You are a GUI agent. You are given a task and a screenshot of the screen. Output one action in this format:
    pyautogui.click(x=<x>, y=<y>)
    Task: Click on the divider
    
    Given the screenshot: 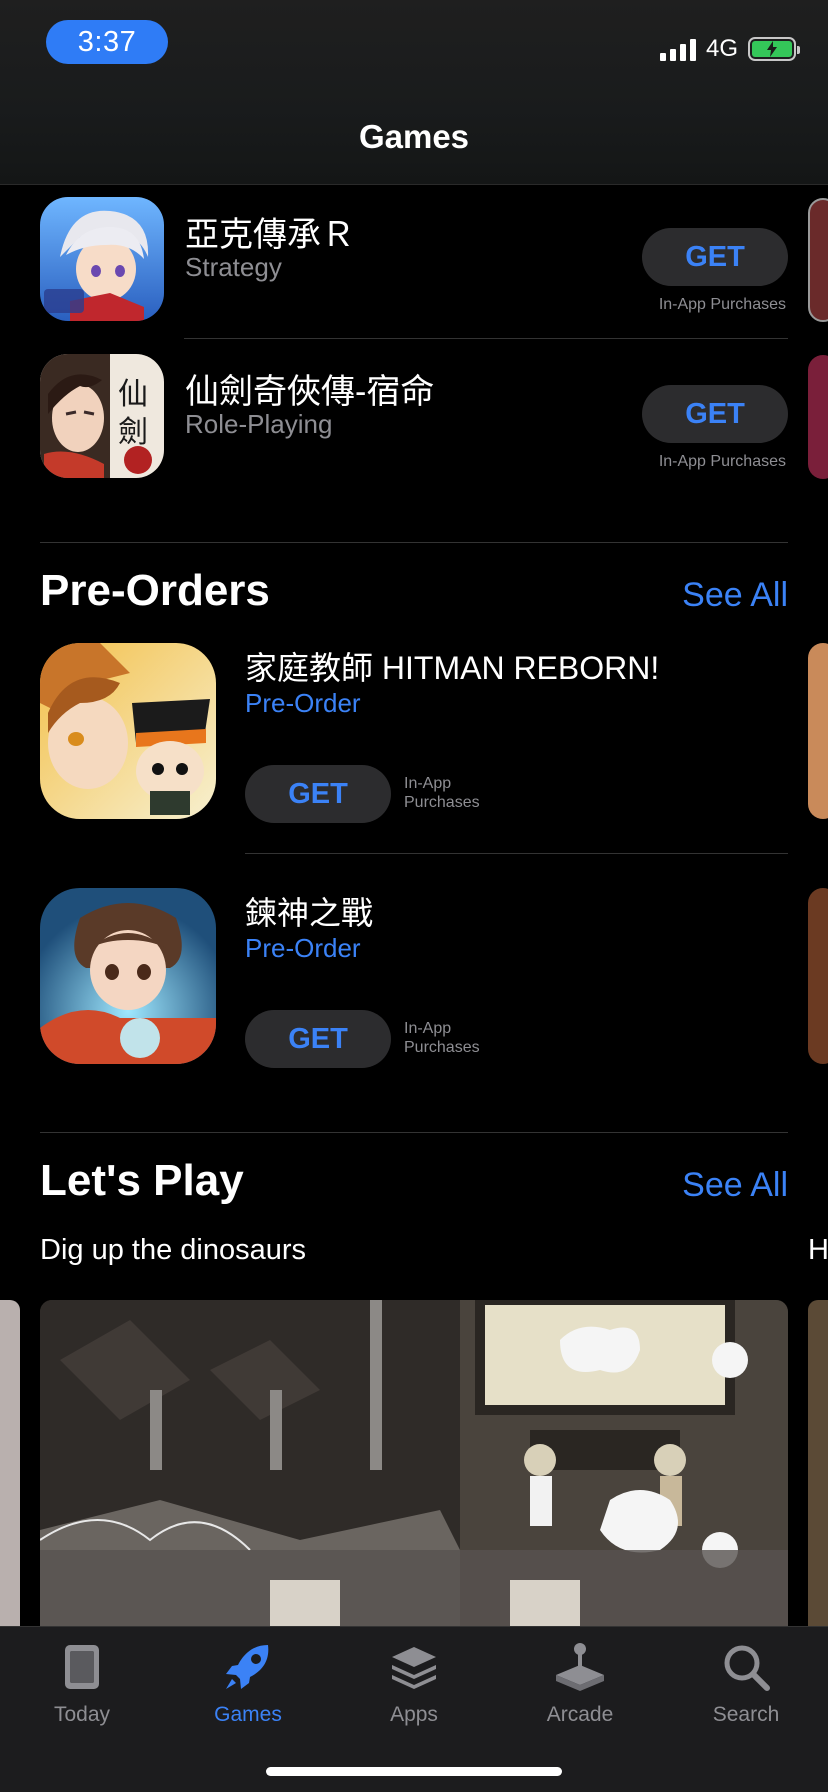 What is the action you would take?
    pyautogui.click(x=516, y=853)
    